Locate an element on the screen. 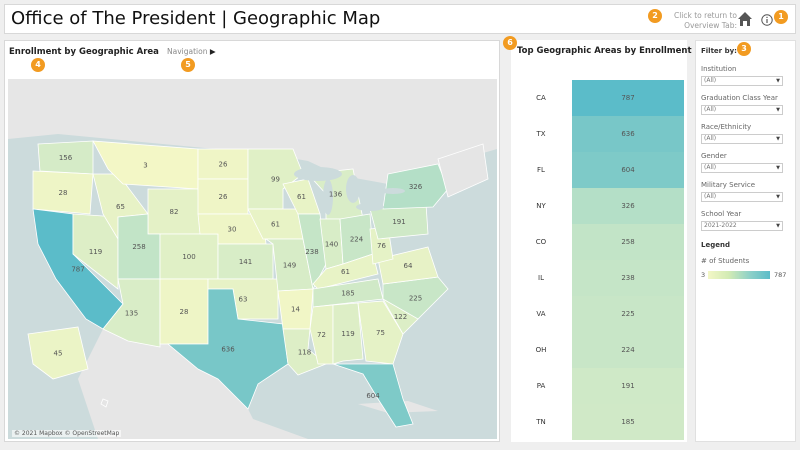  return-text-line-1: Click to return to is located at coordinates (705, 15).